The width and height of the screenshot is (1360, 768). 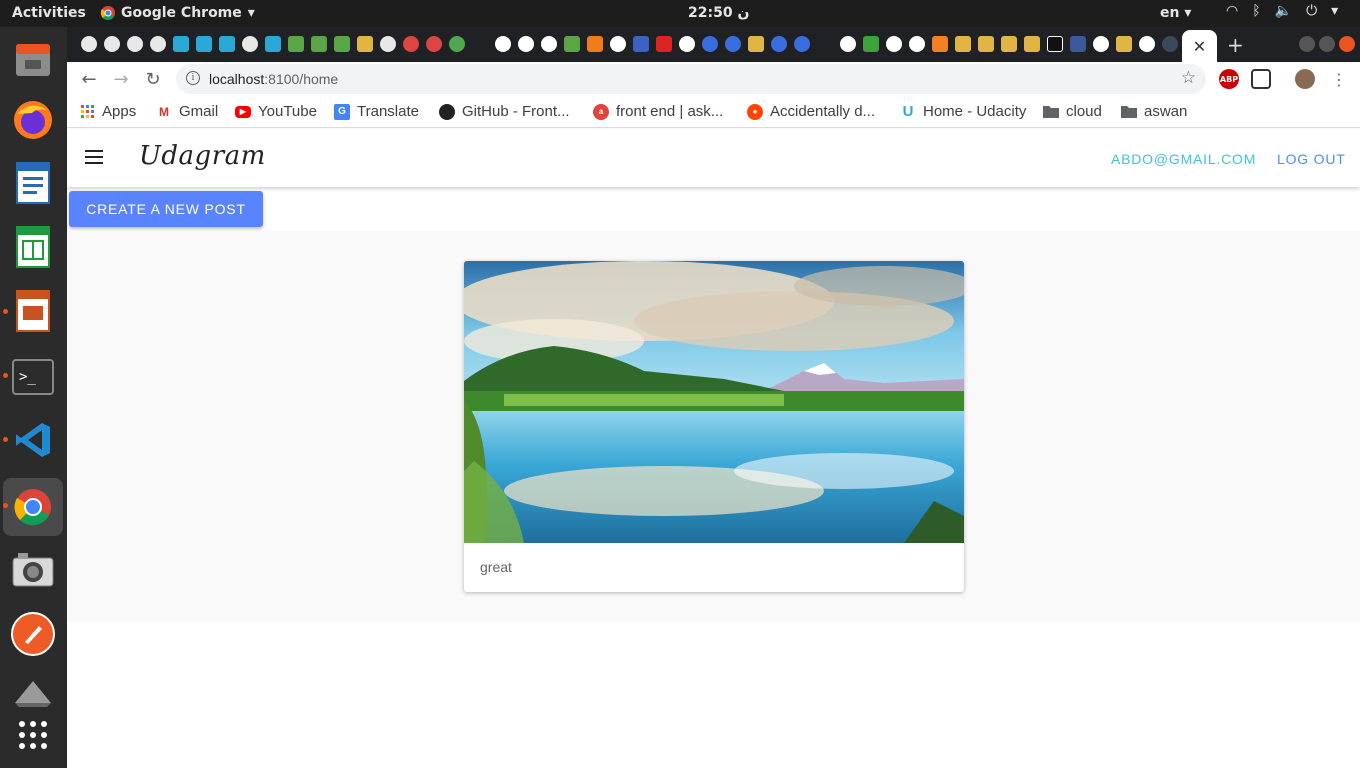 What do you see at coordinates (1229, 79) in the screenshot?
I see `adblock-icon: ABP` at bounding box center [1229, 79].